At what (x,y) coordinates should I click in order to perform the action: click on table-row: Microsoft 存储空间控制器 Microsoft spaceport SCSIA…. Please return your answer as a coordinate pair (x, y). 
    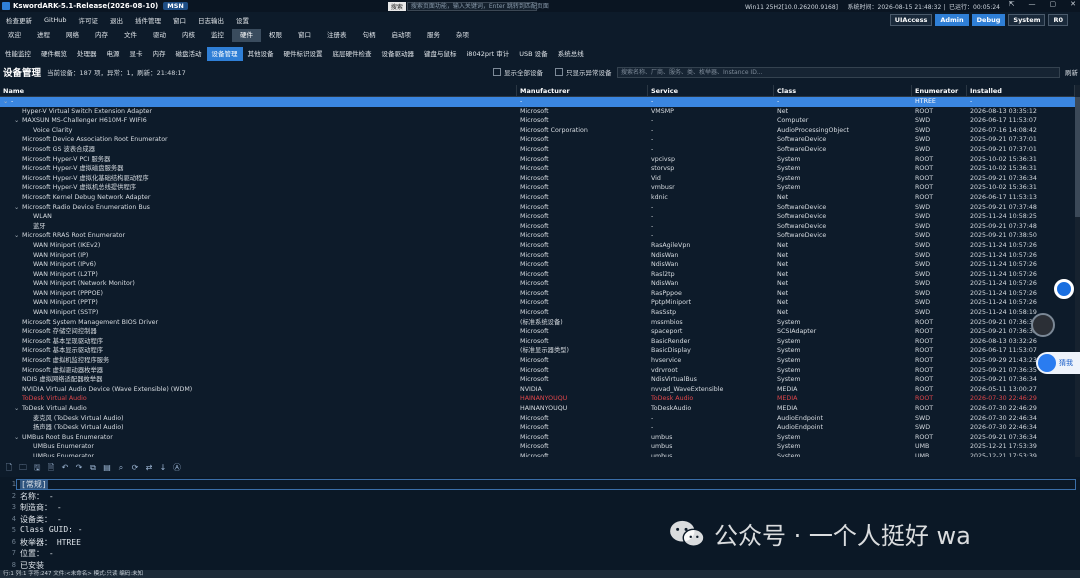
    Looking at the image, I should click on (537, 332).